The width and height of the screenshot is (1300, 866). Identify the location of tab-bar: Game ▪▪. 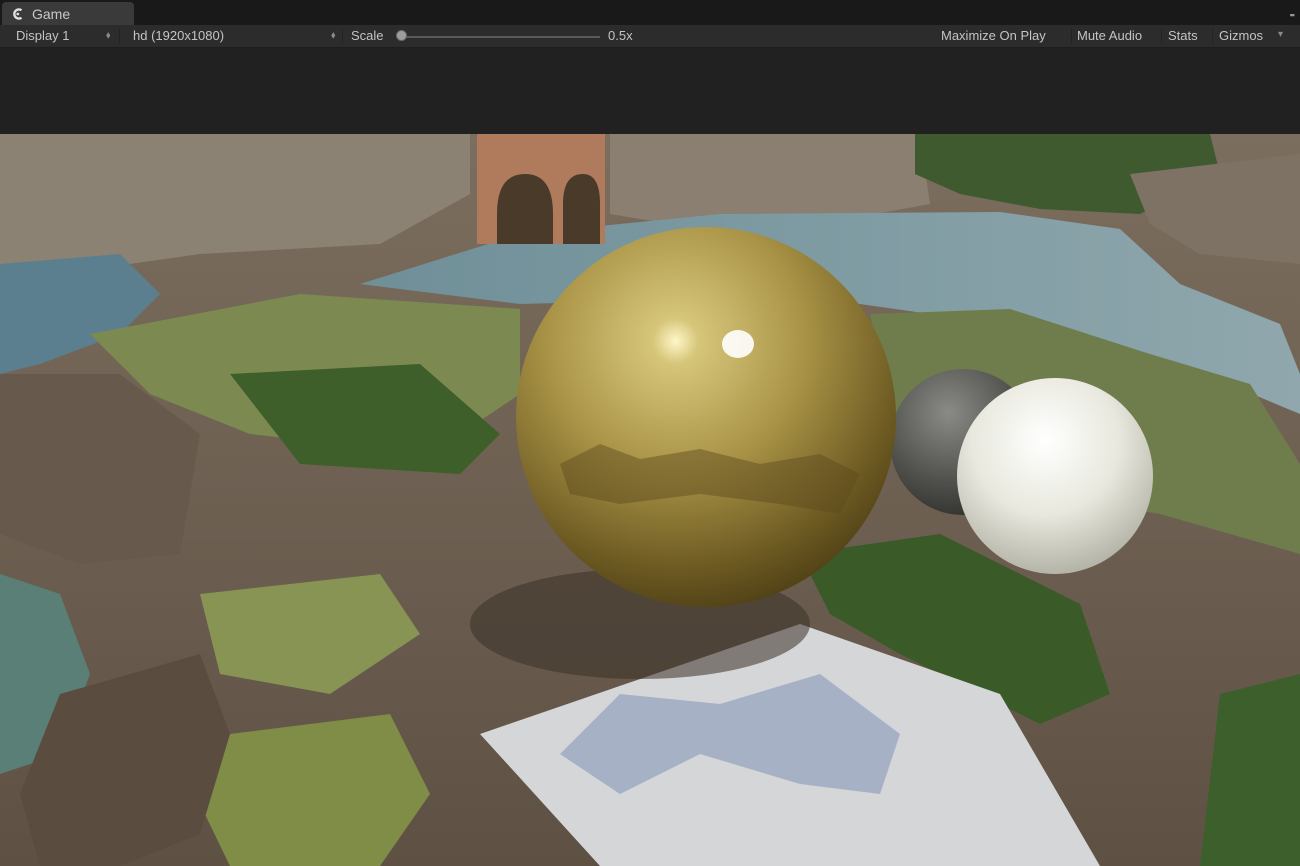
(650, 12).